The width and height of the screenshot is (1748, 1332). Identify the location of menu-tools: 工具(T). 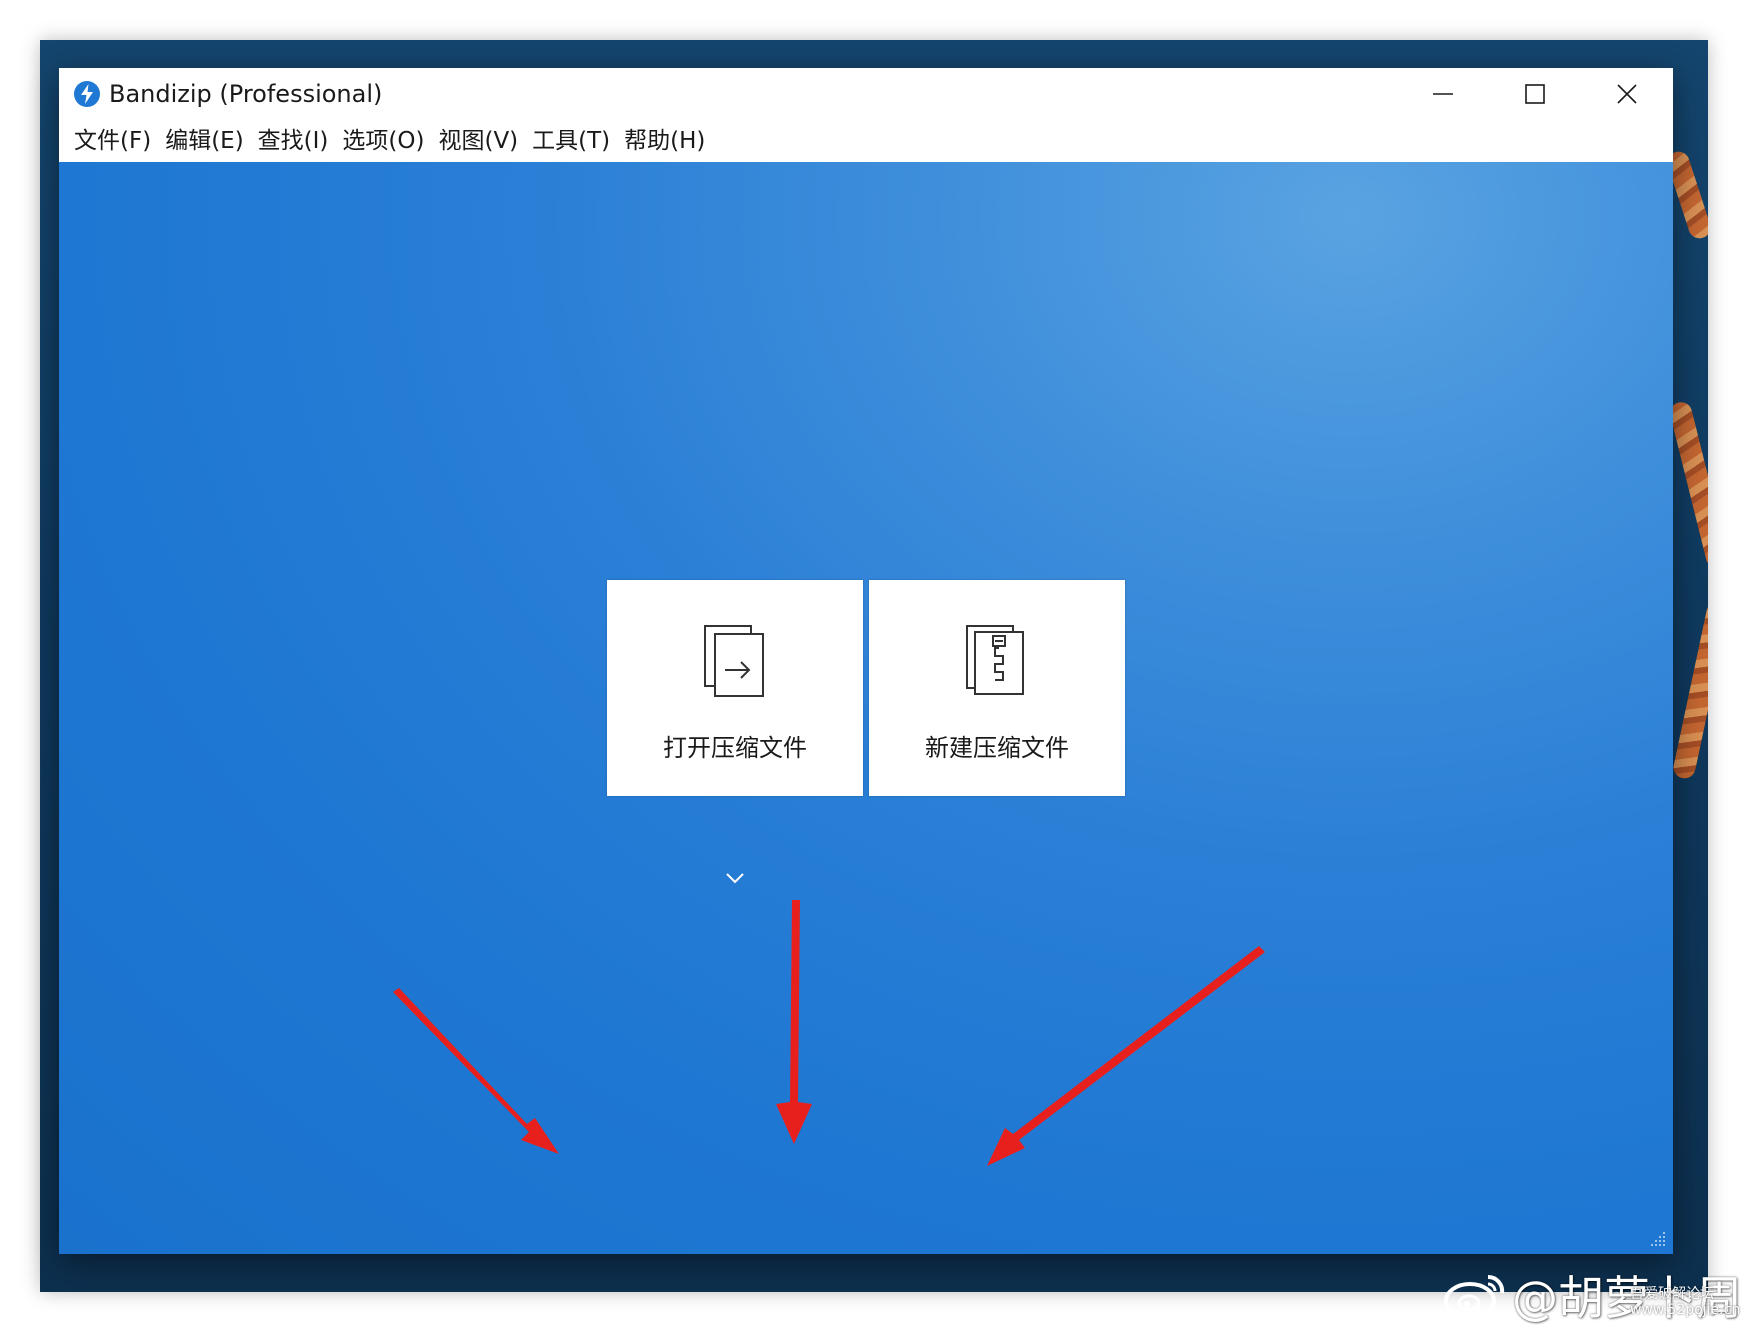
(571, 141).